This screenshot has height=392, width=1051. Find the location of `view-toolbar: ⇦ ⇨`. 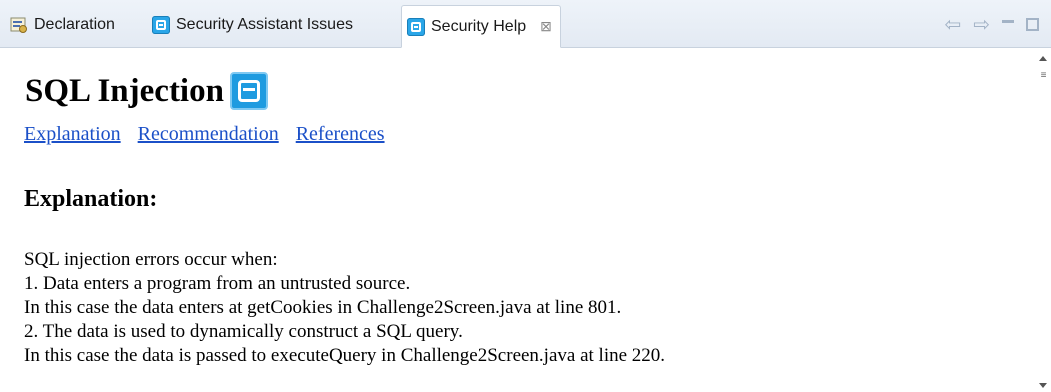

view-toolbar: ⇦ ⇨ is located at coordinates (991, 24).